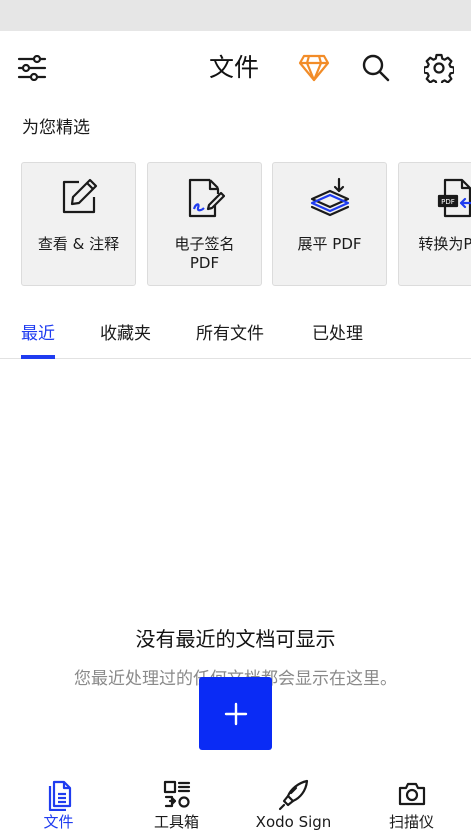  I want to click on tab-favorites: 收藏夹, so click(125, 331).